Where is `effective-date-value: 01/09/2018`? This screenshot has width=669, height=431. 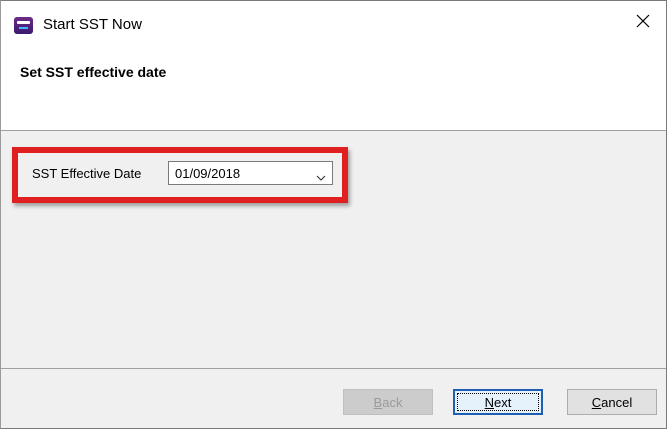
effective-date-value: 01/09/2018 is located at coordinates (208, 173).